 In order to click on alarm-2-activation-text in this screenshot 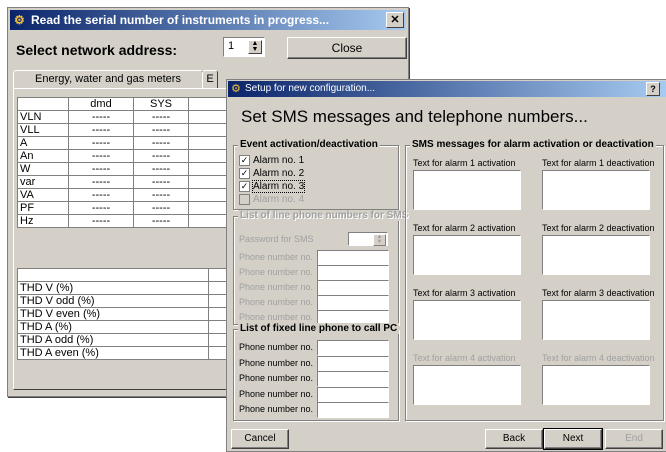, I will do `click(467, 255)`.